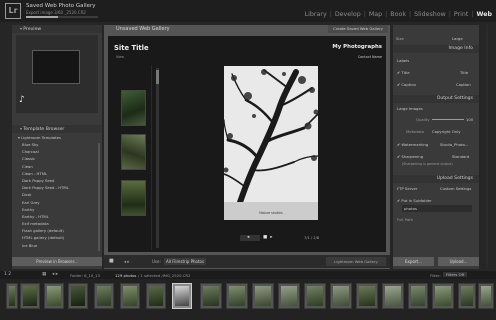 Image resolution: width=496 pixels, height=320 pixels. What do you see at coordinates (485, 14) in the screenshot?
I see `module-web: Web` at bounding box center [485, 14].